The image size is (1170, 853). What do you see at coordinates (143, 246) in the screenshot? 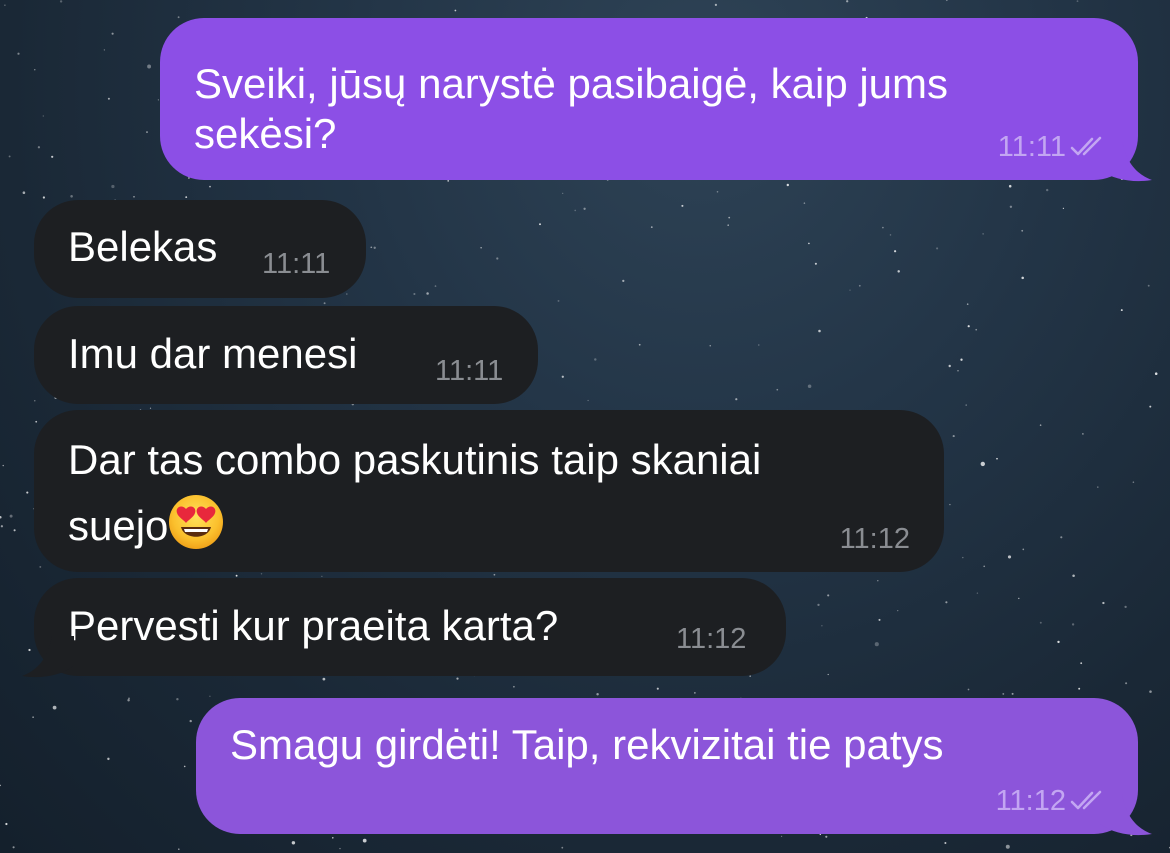
I see `message-text: Belekas` at bounding box center [143, 246].